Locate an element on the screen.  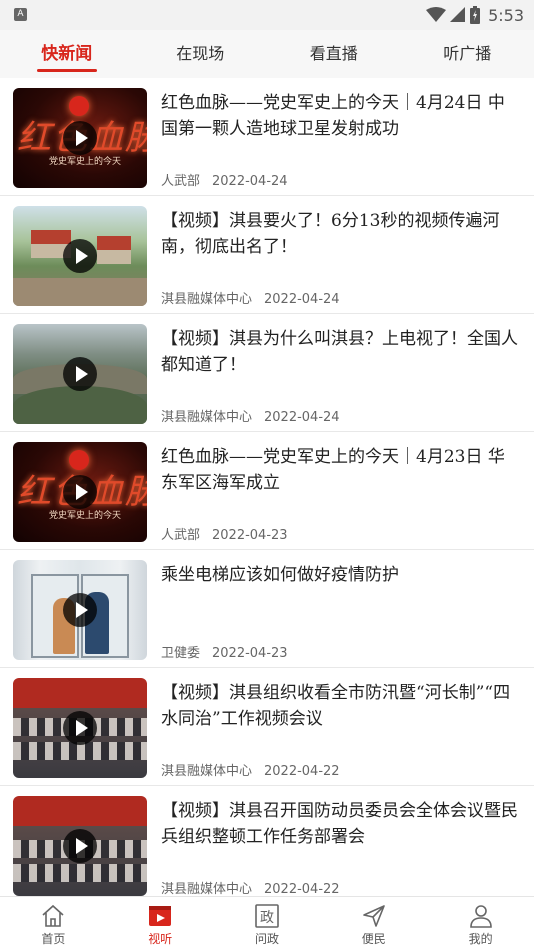
video-icon is located at coordinates (160, 916).